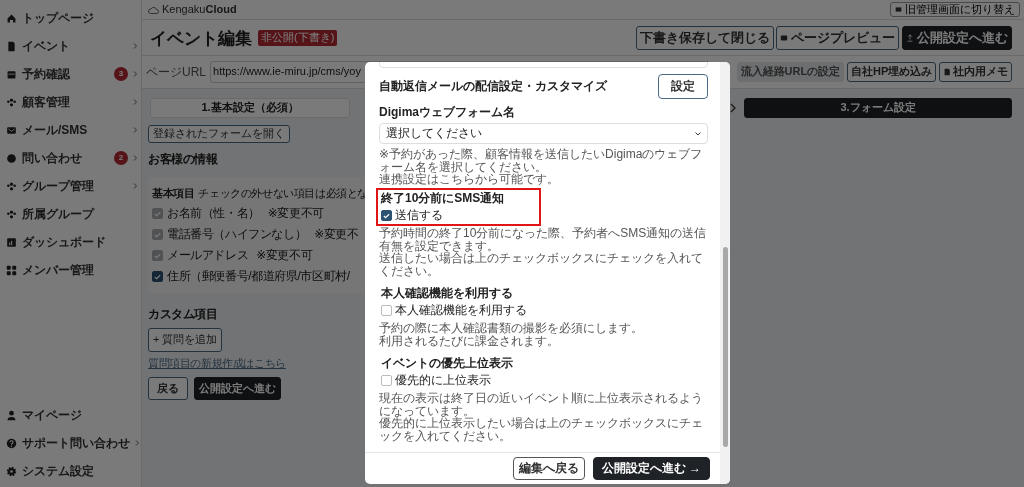 Image resolution: width=1024 pixels, height=487 pixels. Describe the element at coordinates (185, 340) in the screenshot. I see `add-question-button: + 質問を追加` at that location.